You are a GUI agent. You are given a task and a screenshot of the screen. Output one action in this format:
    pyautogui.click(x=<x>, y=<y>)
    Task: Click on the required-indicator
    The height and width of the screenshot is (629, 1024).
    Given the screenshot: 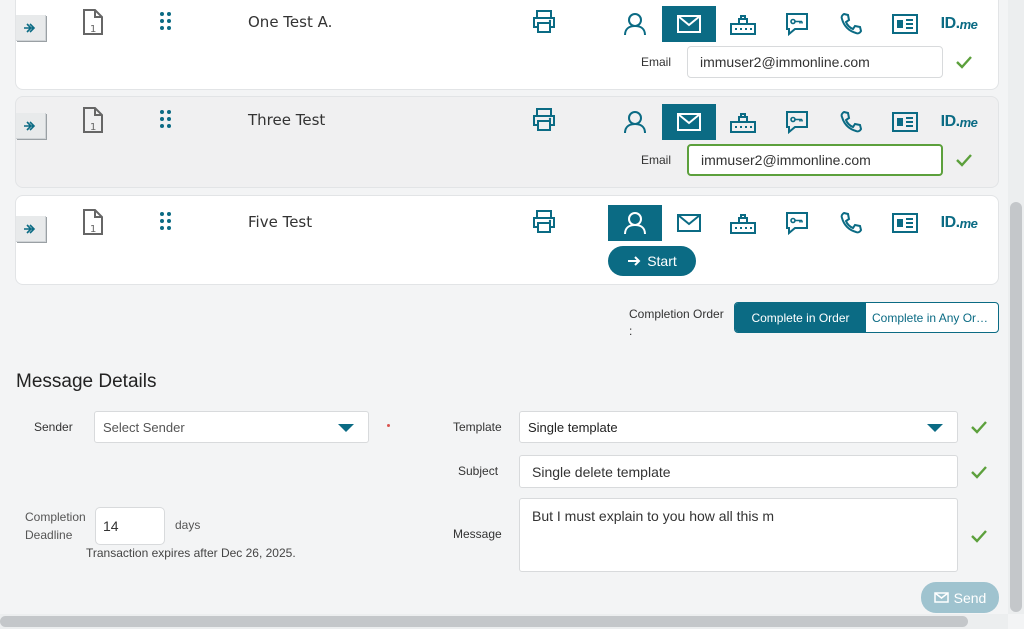 What is the action you would take?
    pyautogui.click(x=388, y=425)
    